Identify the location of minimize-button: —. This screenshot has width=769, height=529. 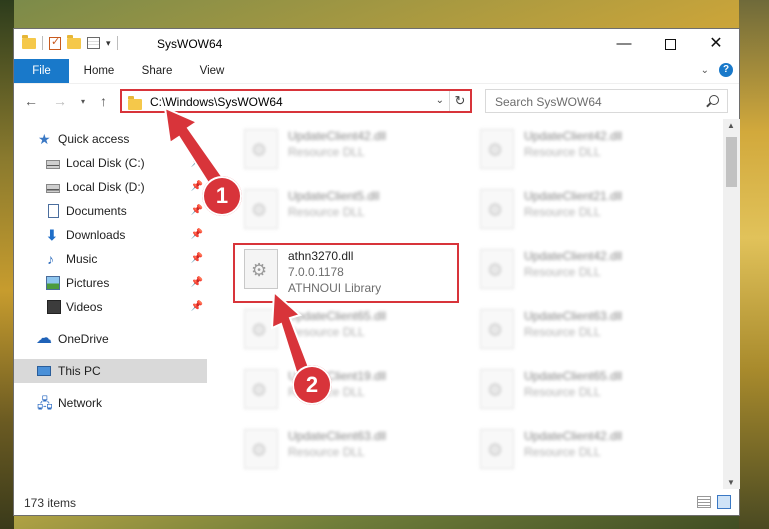
(624, 44).